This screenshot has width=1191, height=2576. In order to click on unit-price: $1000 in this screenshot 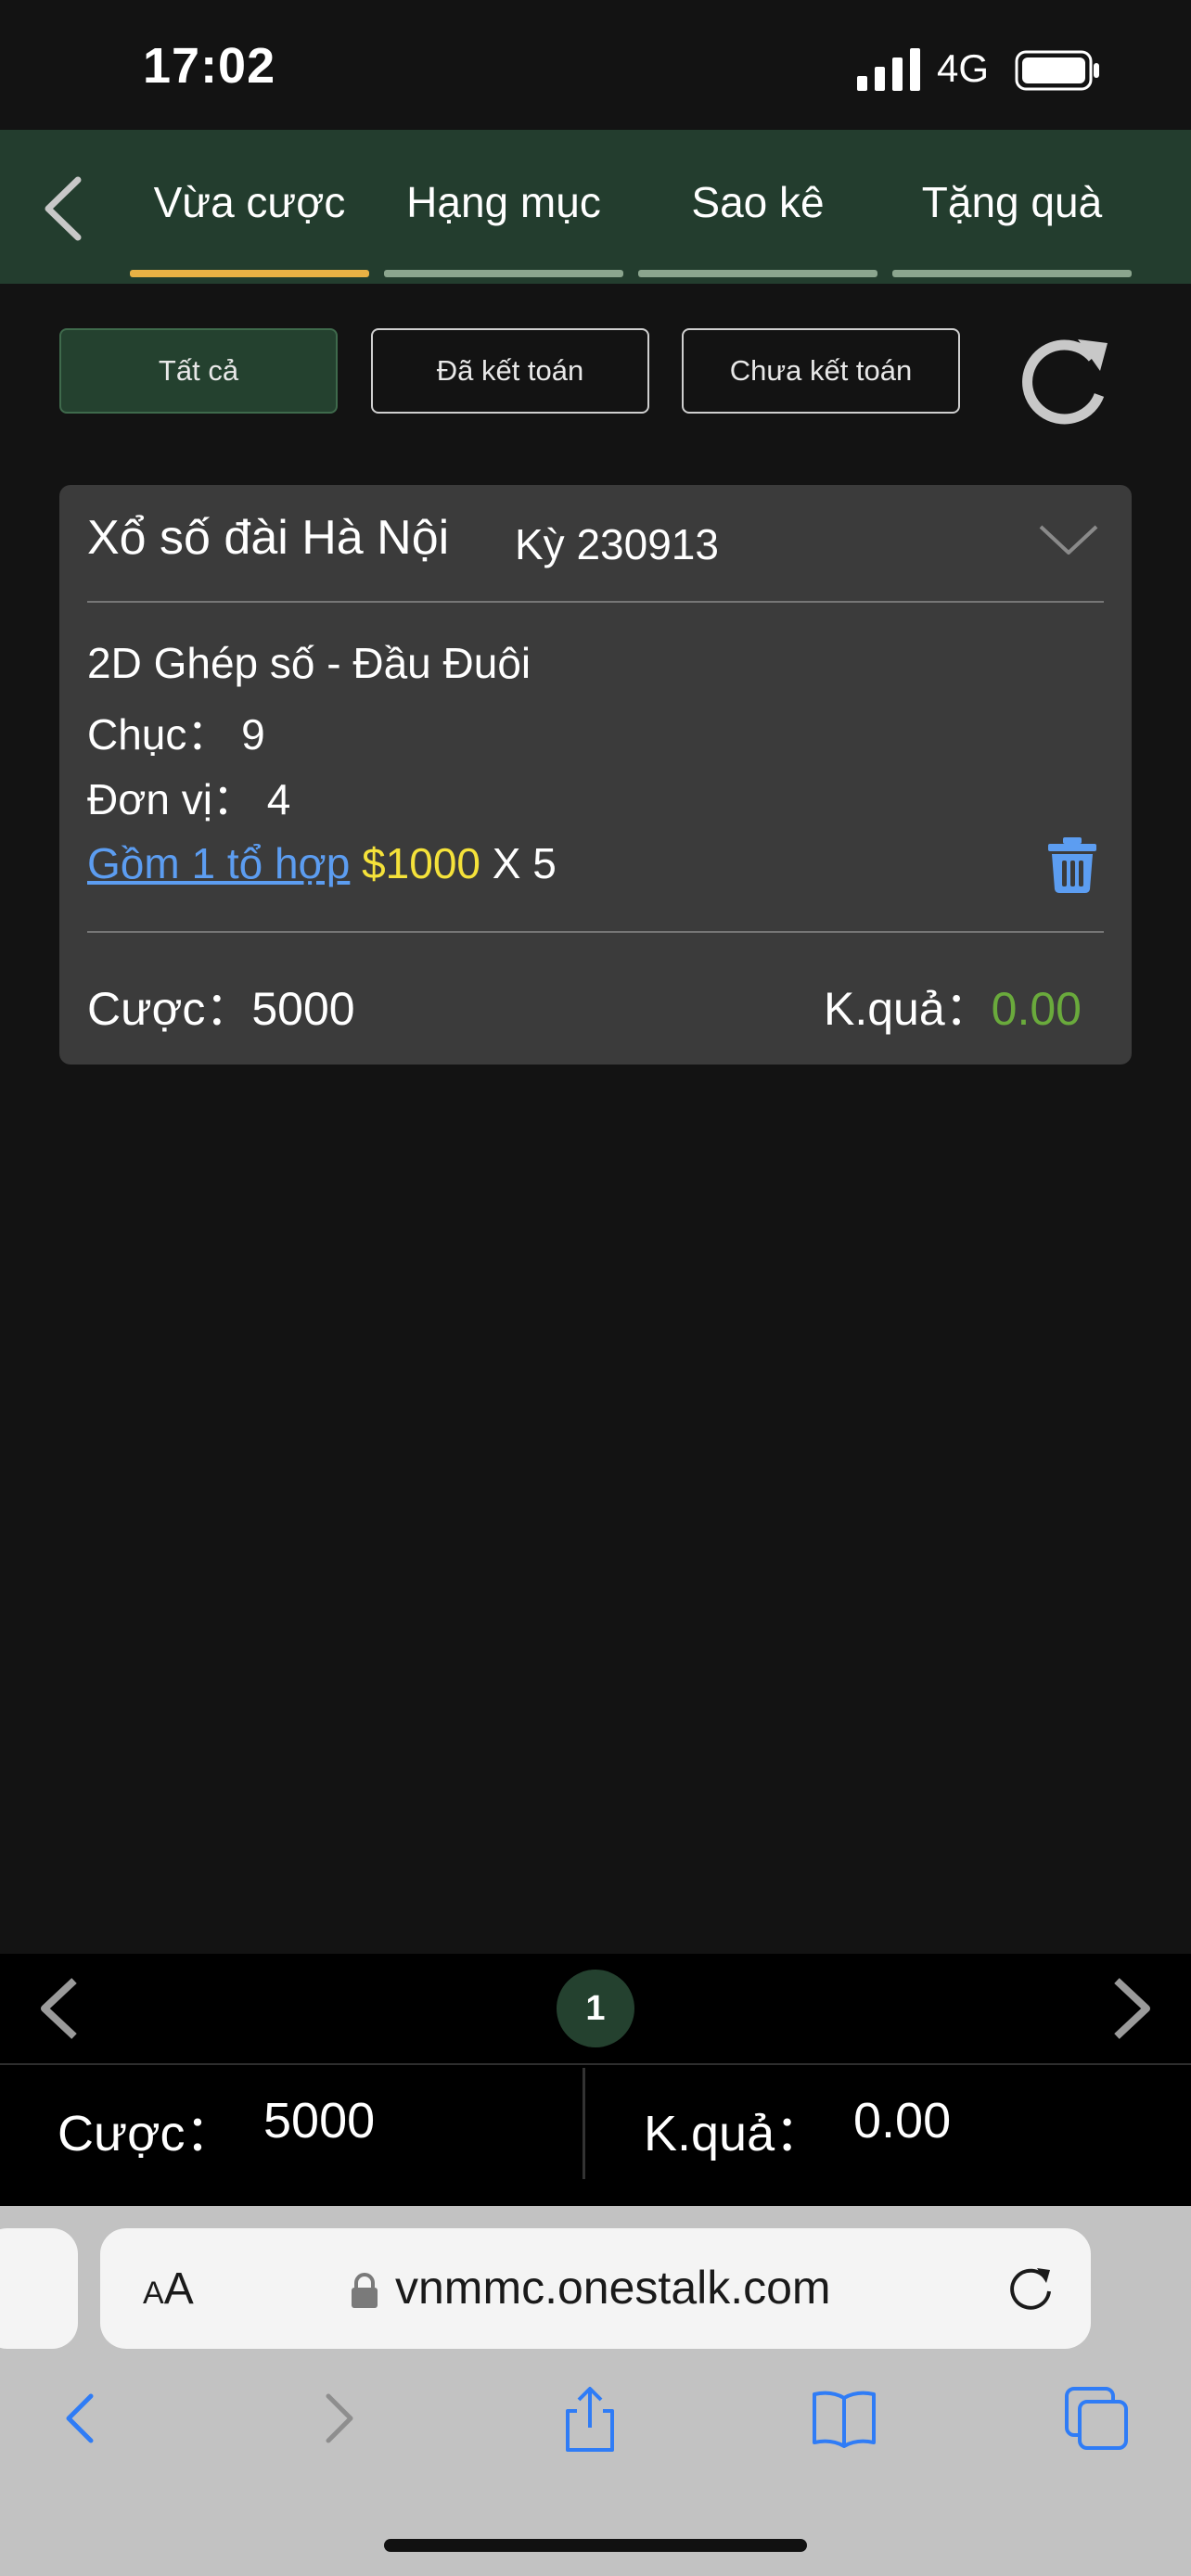, I will do `click(421, 863)`.